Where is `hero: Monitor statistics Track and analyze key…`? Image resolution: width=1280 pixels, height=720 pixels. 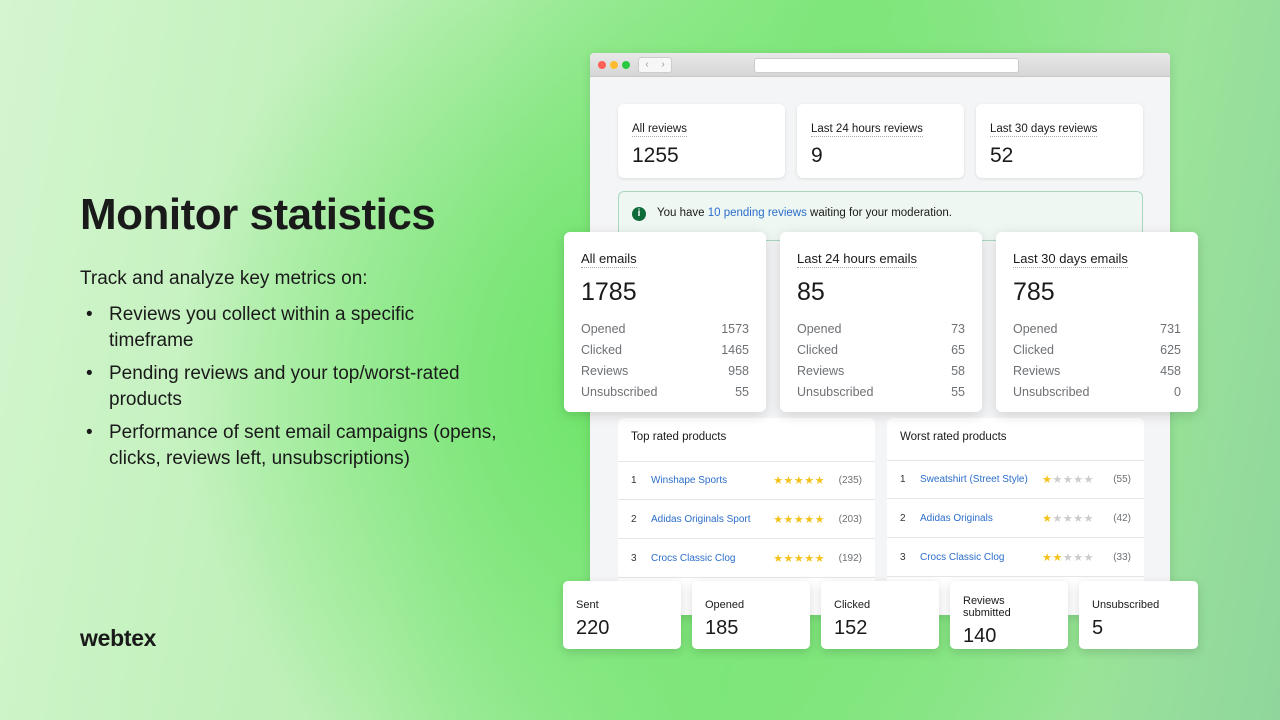 hero: Monitor statistics Track and analyze key… is located at coordinates (290, 334).